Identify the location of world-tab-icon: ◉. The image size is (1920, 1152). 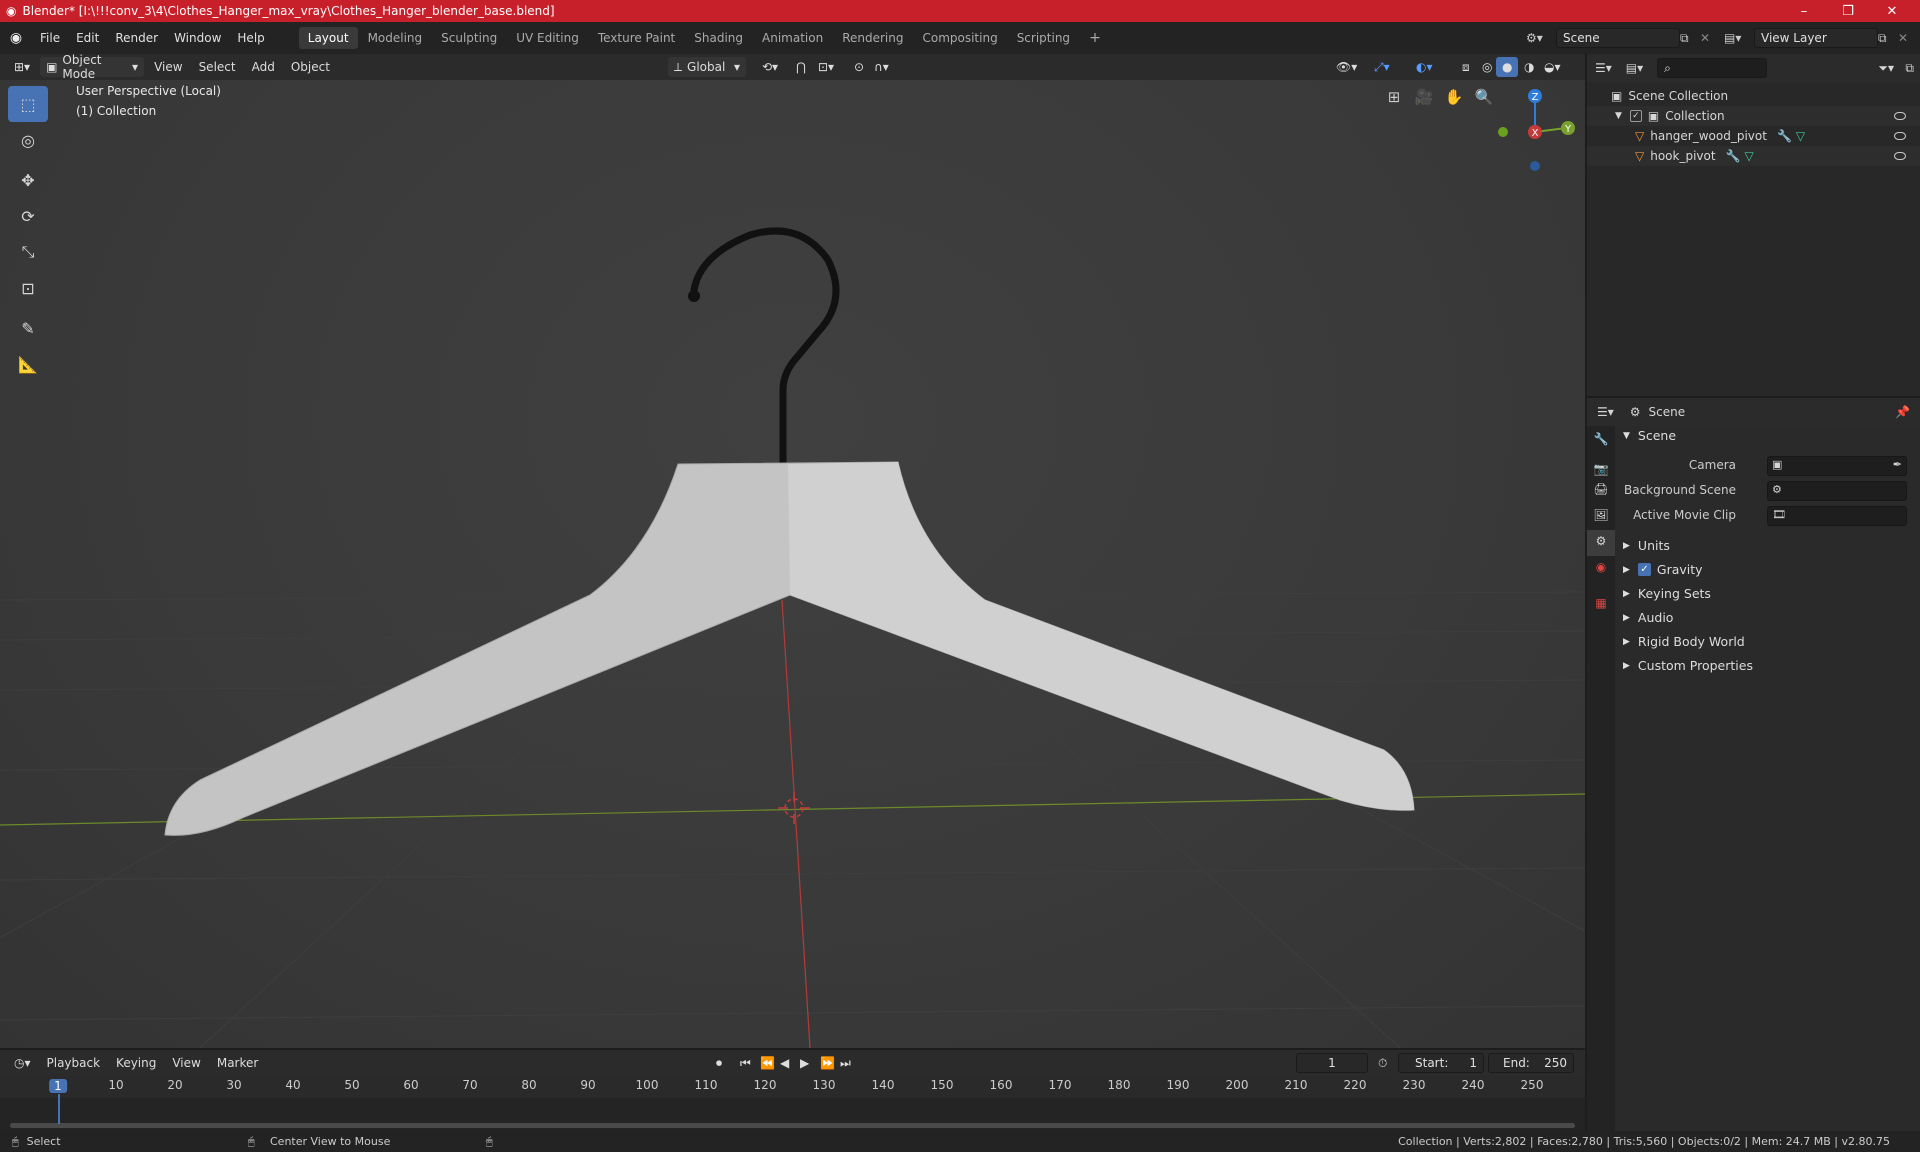
(1601, 569).